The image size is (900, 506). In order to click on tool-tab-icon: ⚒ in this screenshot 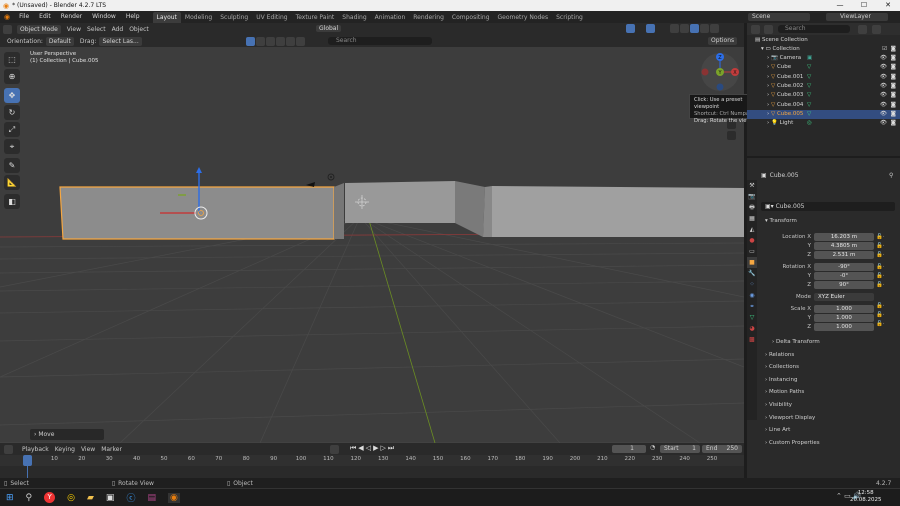, I will do `click(752, 185)`.